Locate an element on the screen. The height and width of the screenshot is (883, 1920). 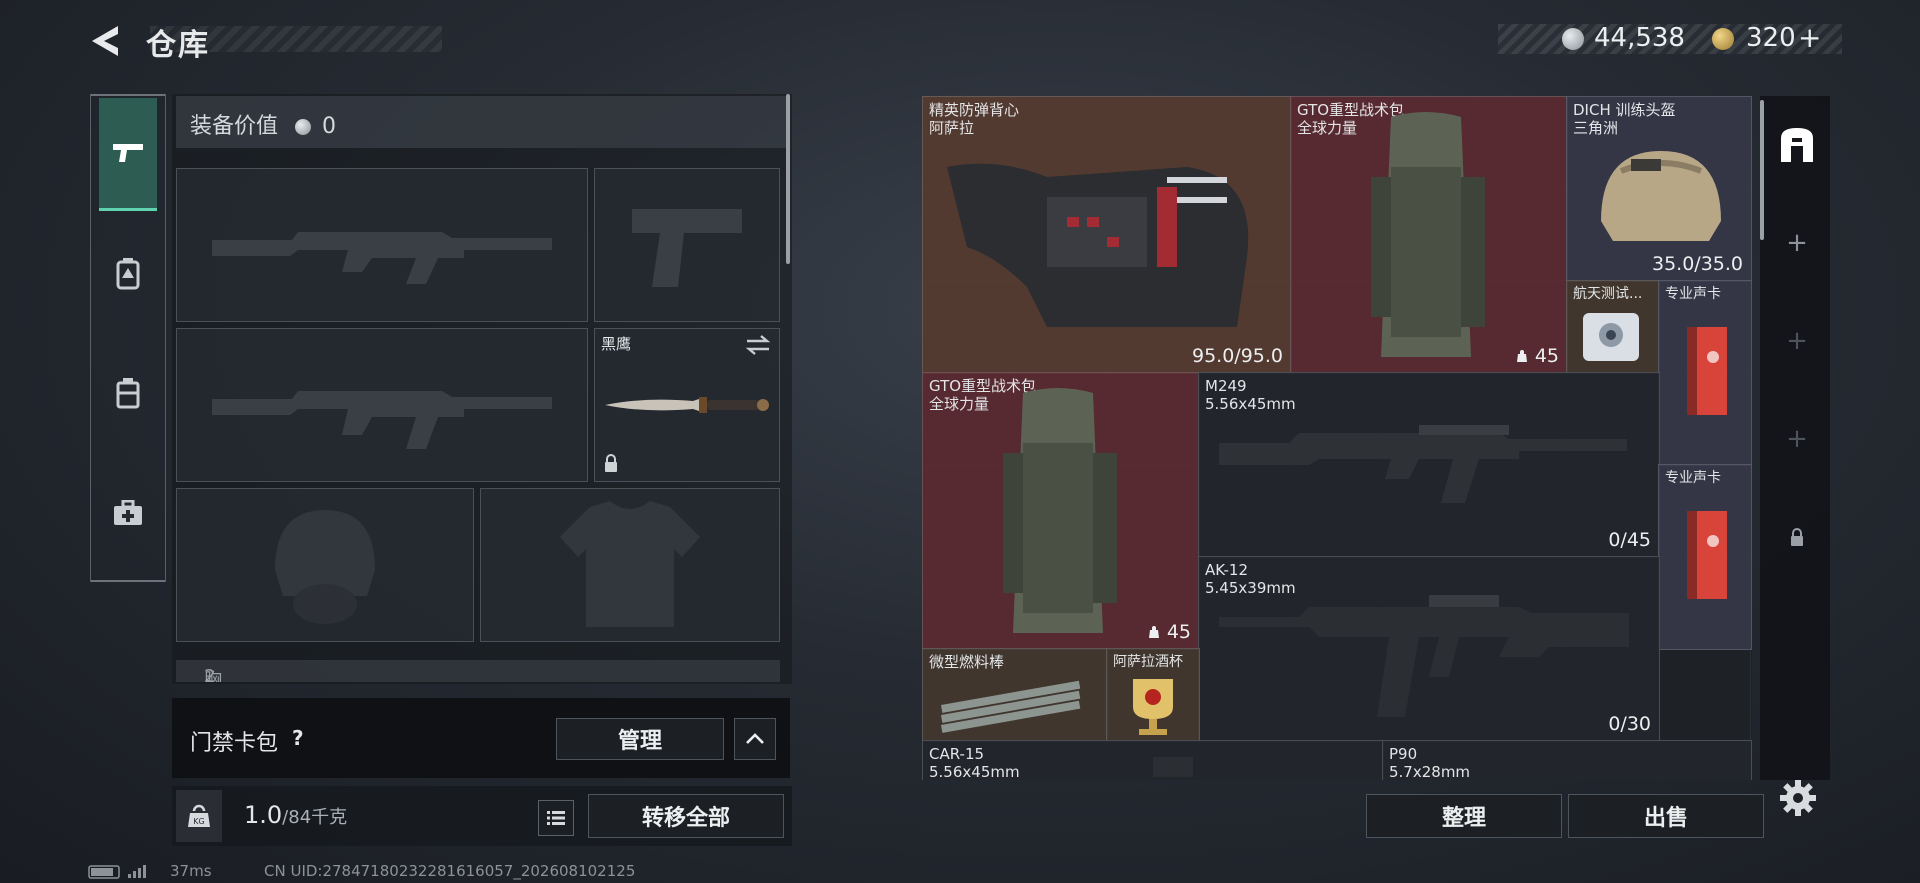
weight-icon: KG is located at coordinates (199, 816).